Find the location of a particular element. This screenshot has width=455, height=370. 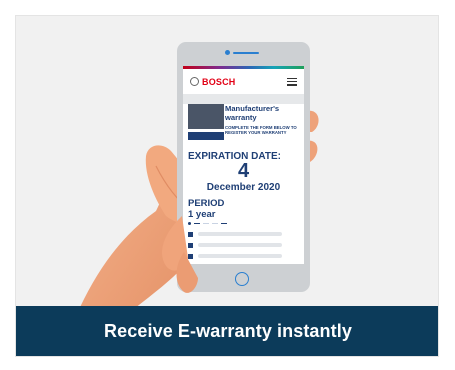

caption-text: Receive E-warranty instantly is located at coordinates (228, 330).